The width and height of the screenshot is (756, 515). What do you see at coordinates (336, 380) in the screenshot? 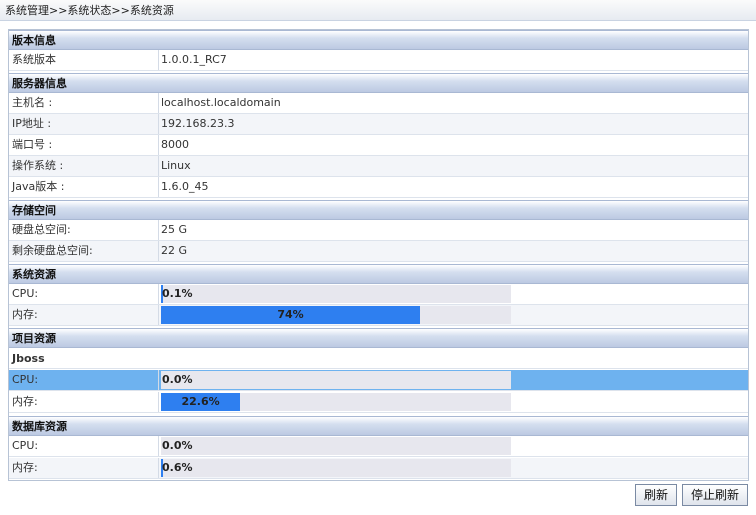
I see `project-cpu-progress-bar: 0.0%` at bounding box center [336, 380].